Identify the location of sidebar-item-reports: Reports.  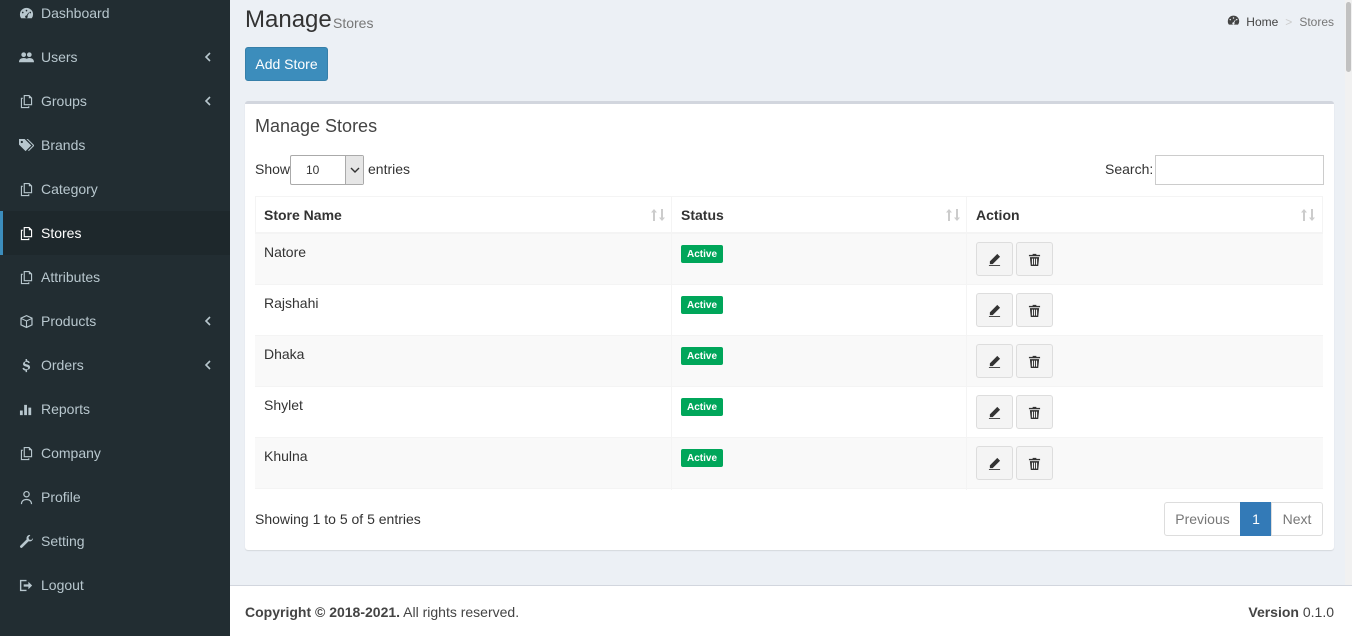
(115, 409).